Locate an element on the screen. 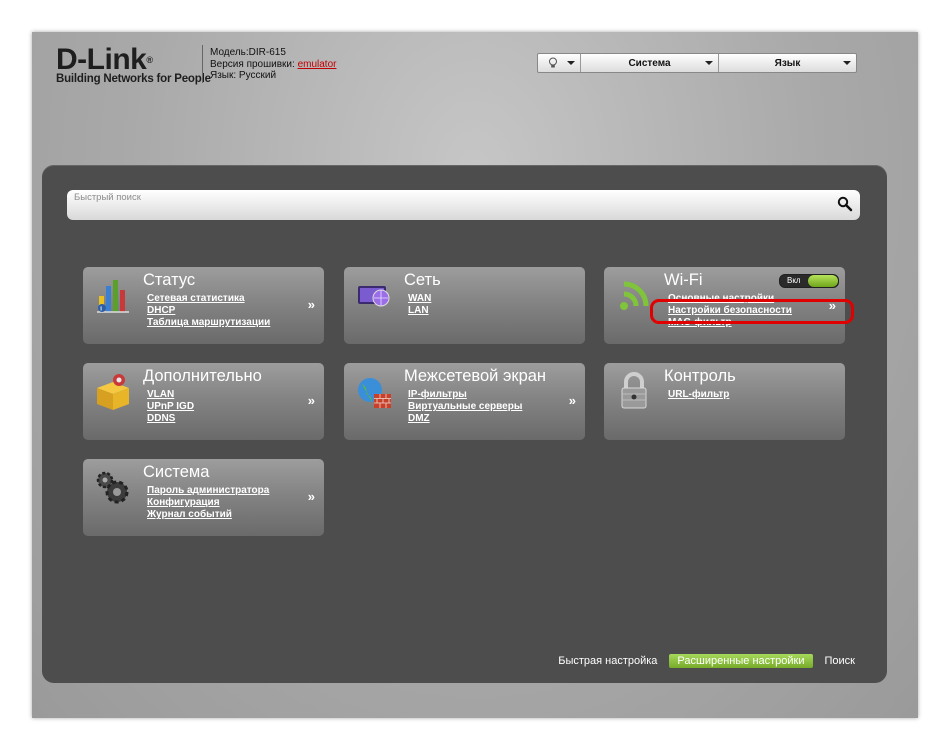  magnifier-icon is located at coordinates (845, 204).